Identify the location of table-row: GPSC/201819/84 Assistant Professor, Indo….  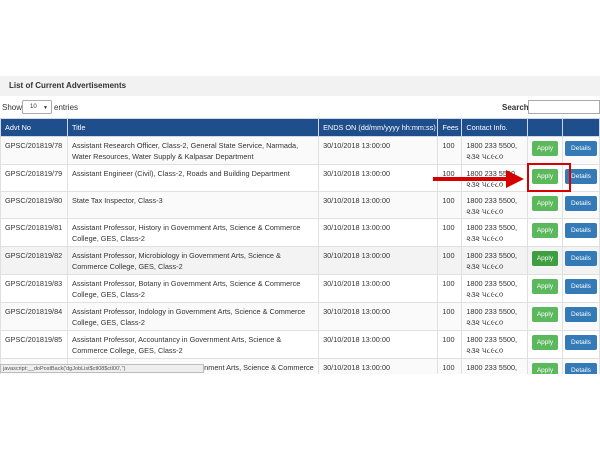
(300, 316).